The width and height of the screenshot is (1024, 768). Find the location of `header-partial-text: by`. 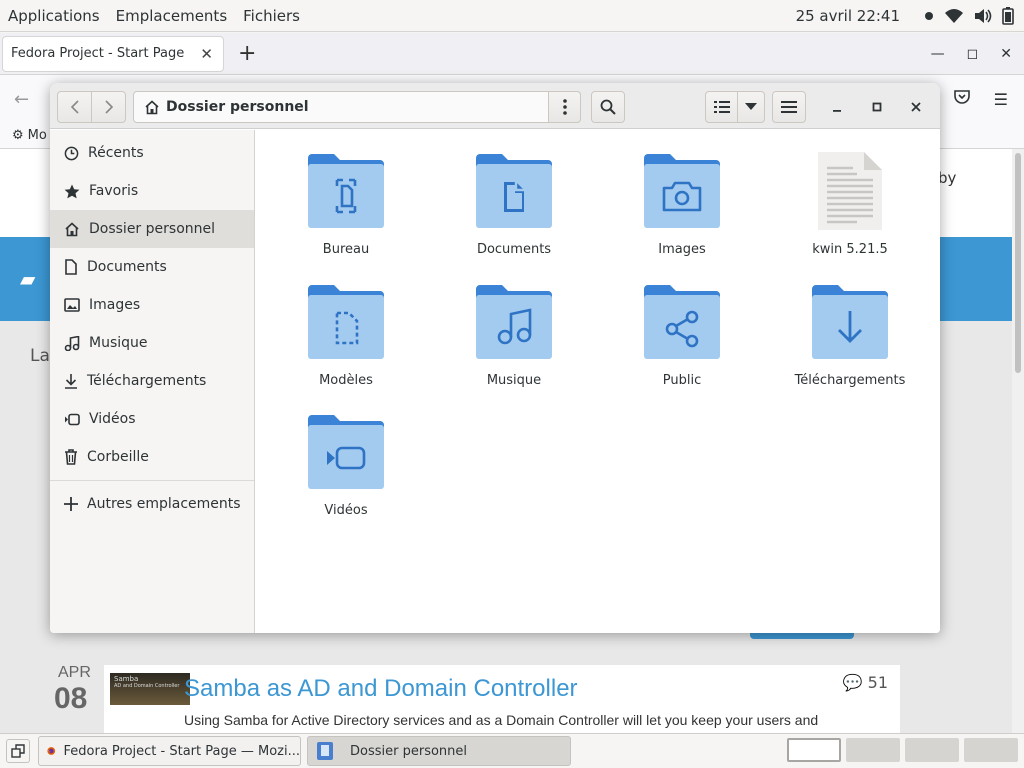

header-partial-text: by is located at coordinates (947, 178).